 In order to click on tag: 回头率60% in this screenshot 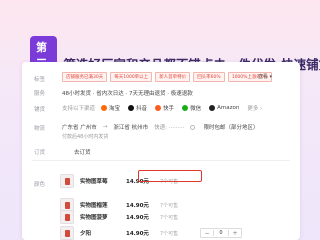, I will do `click(209, 77)`.